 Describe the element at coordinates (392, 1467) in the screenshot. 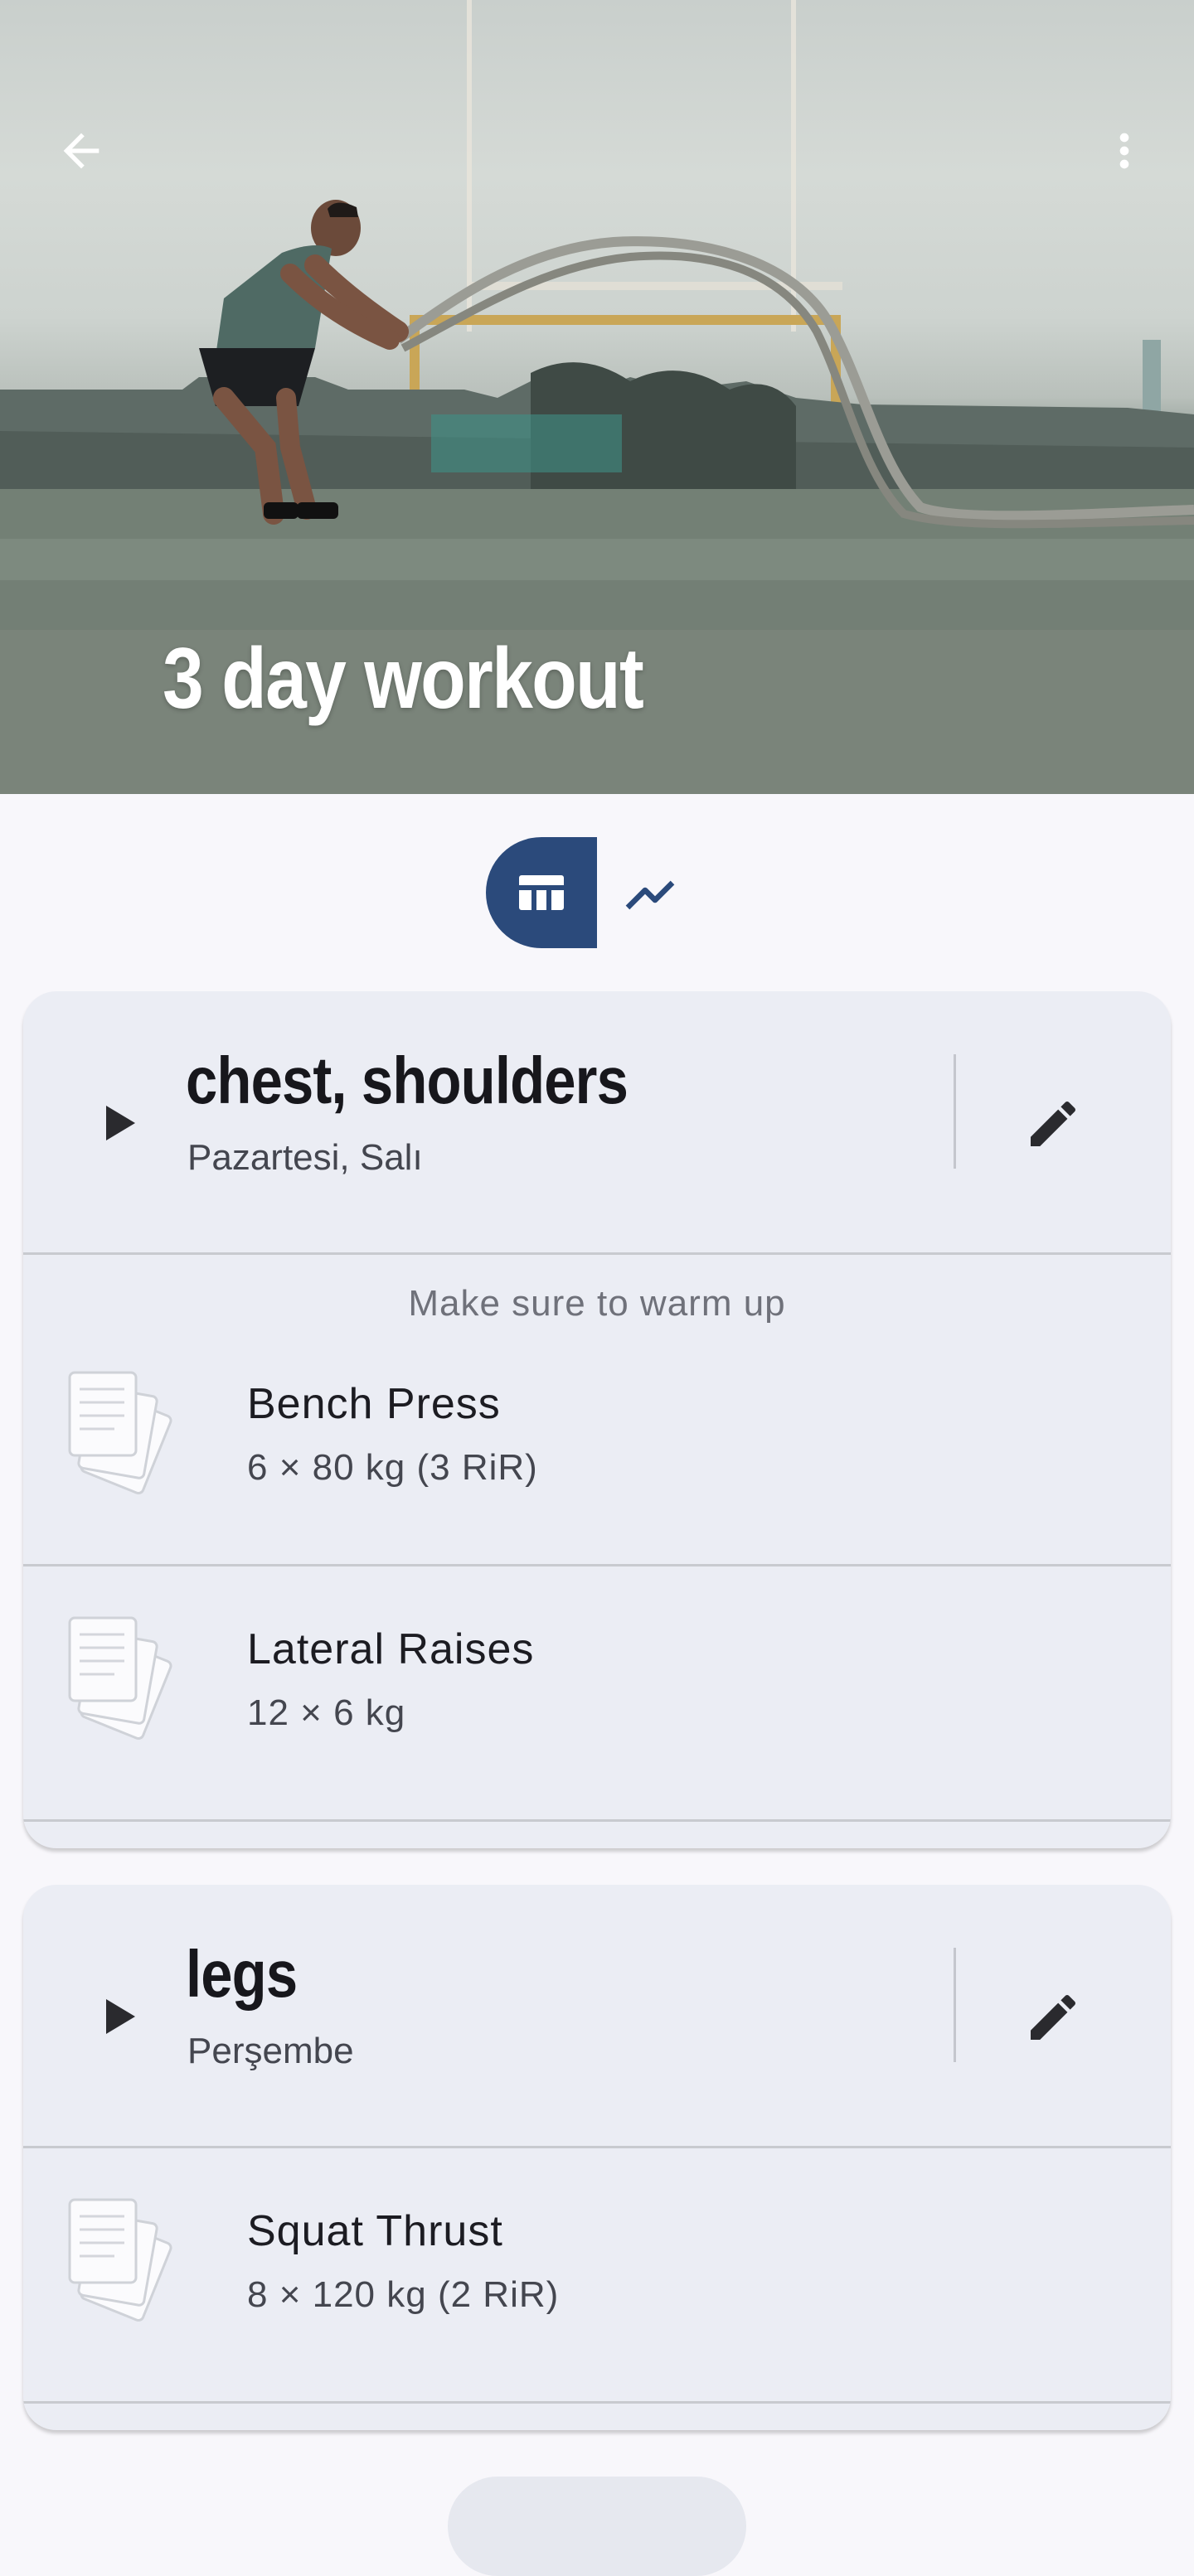

I see `exercise-detail: 6 × 80 kg (3 RiR)` at that location.